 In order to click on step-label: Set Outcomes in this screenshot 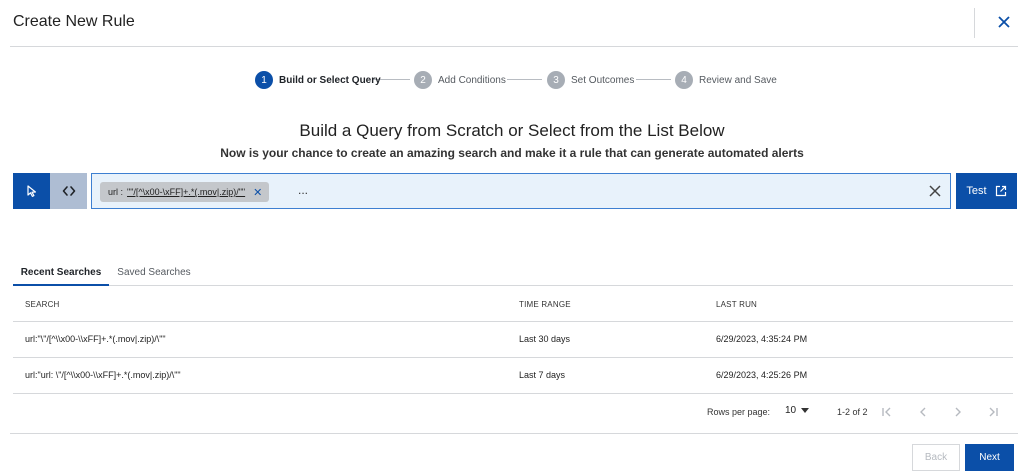, I will do `click(603, 80)`.